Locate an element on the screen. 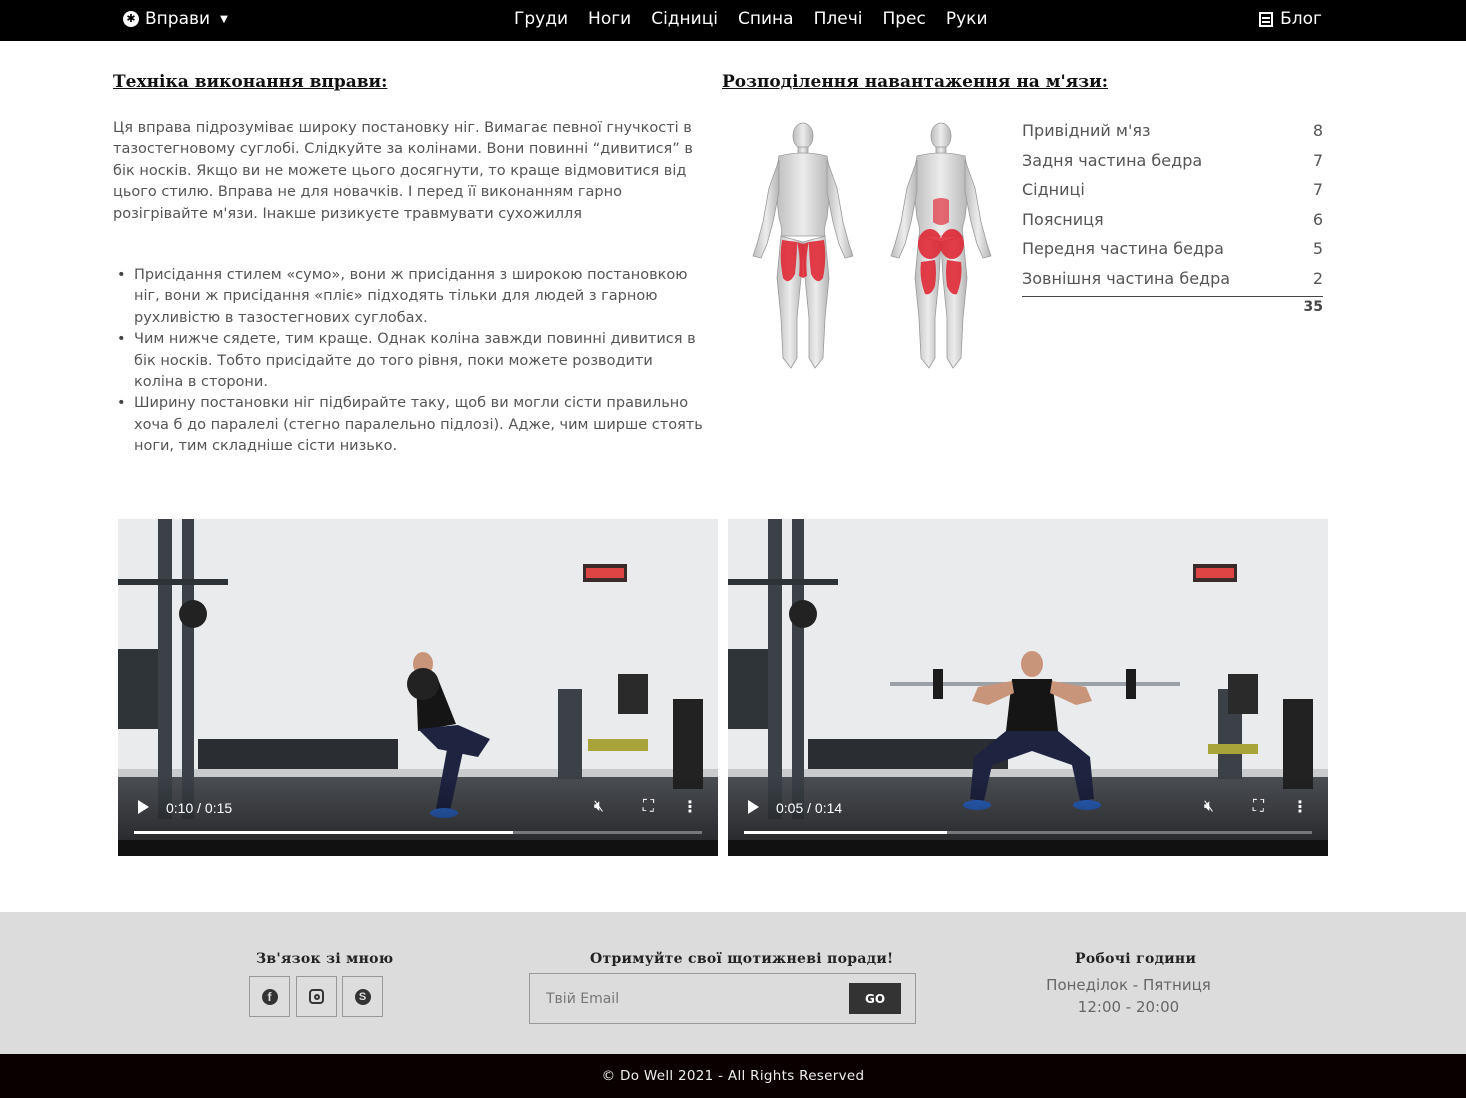  blog-link: Блог is located at coordinates (1290, 19).